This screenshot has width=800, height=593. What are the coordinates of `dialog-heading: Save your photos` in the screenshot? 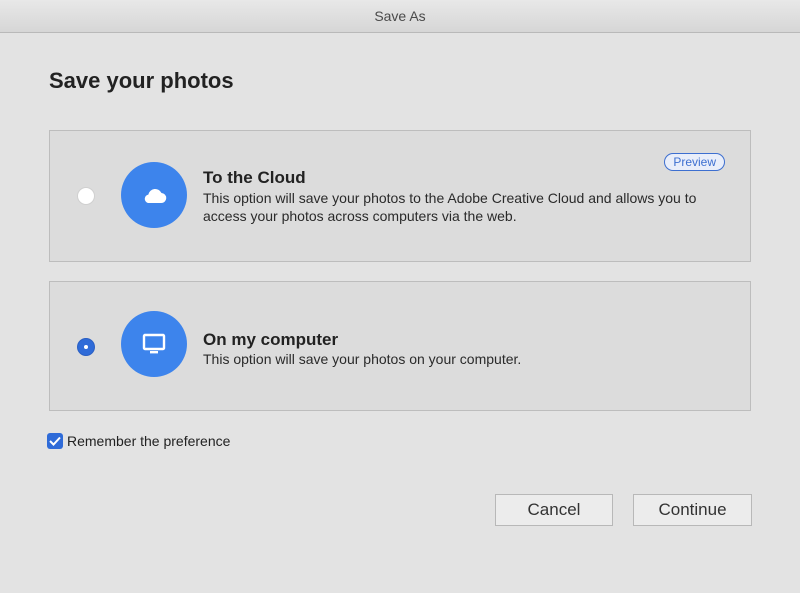 It's located at (141, 80).